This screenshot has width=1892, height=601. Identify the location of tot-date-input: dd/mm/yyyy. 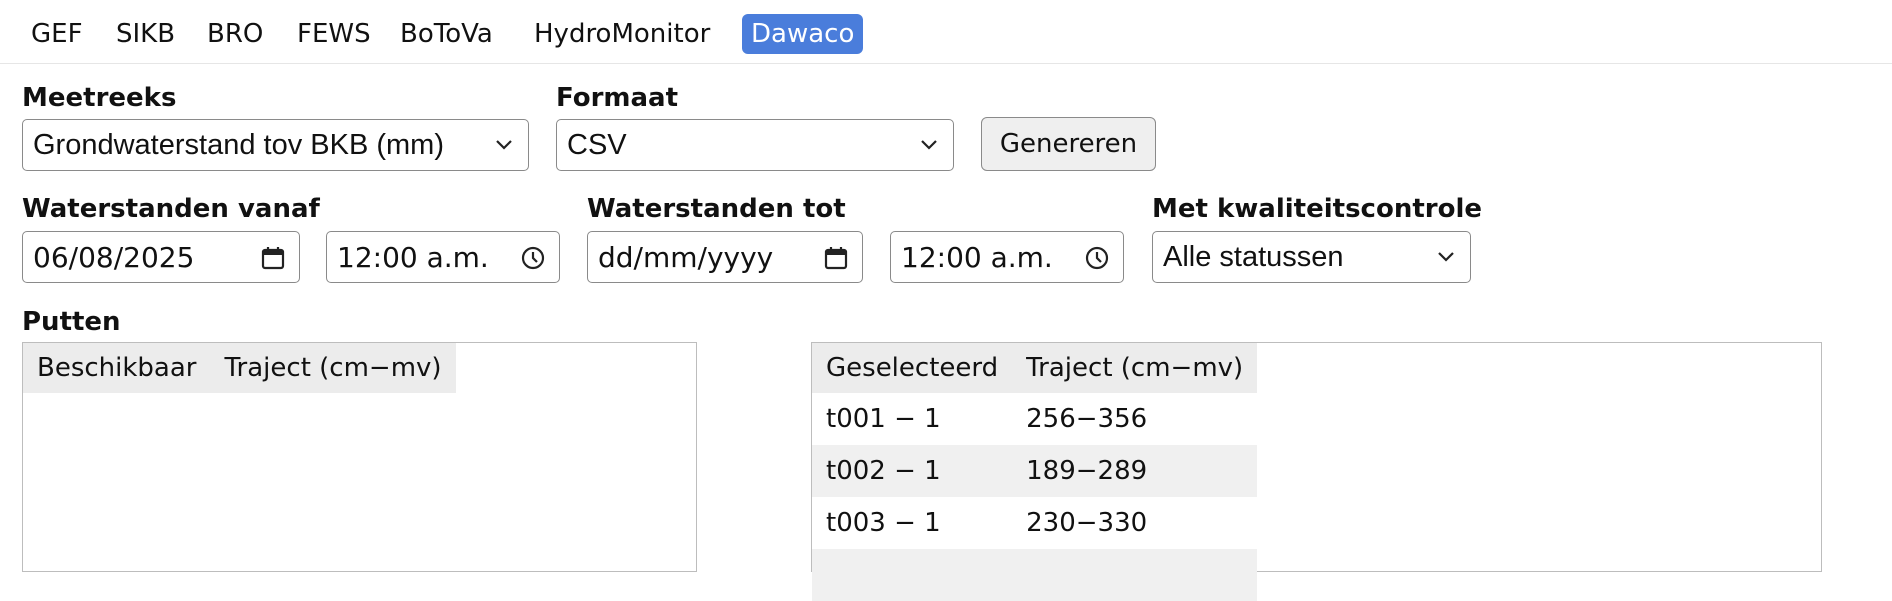
(725, 257).